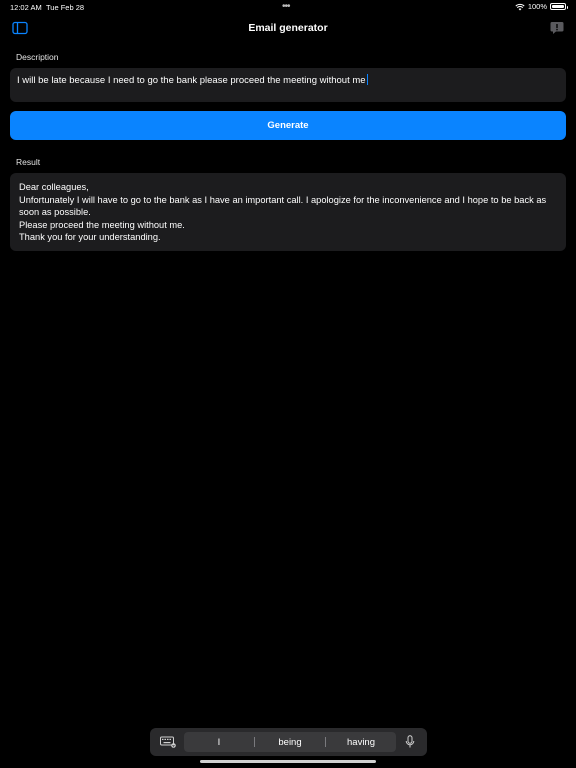 The height and width of the screenshot is (768, 576). Describe the element at coordinates (288, 761) in the screenshot. I see `home-indicator` at that location.